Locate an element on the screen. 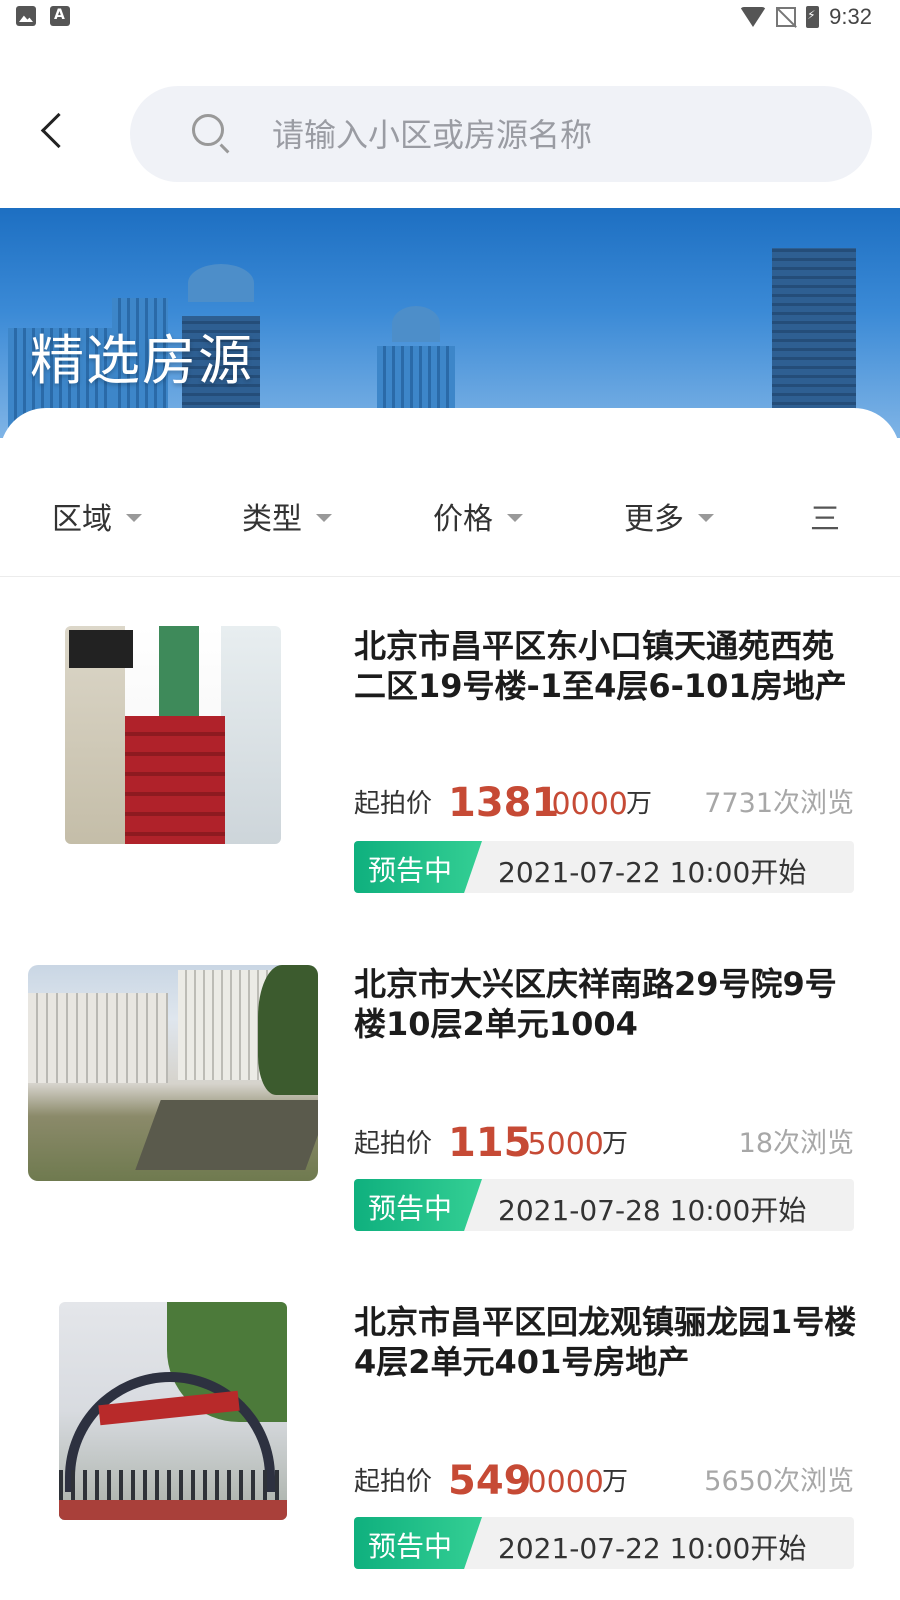 The height and width of the screenshot is (1600, 900). filter-label: 更多 is located at coordinates (654, 519).